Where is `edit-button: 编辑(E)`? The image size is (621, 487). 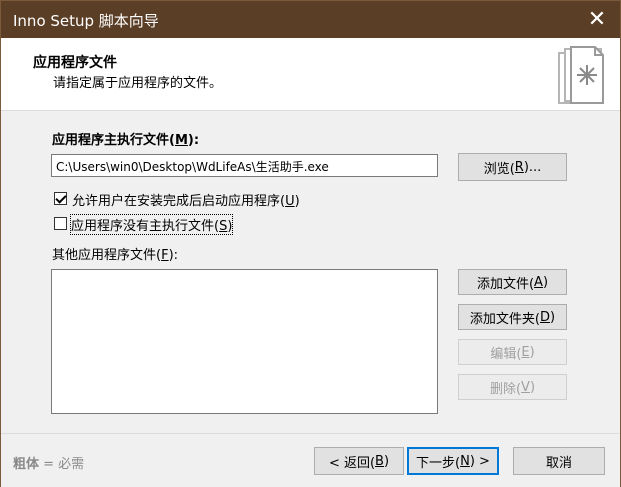 edit-button: 编辑(E) is located at coordinates (512, 352).